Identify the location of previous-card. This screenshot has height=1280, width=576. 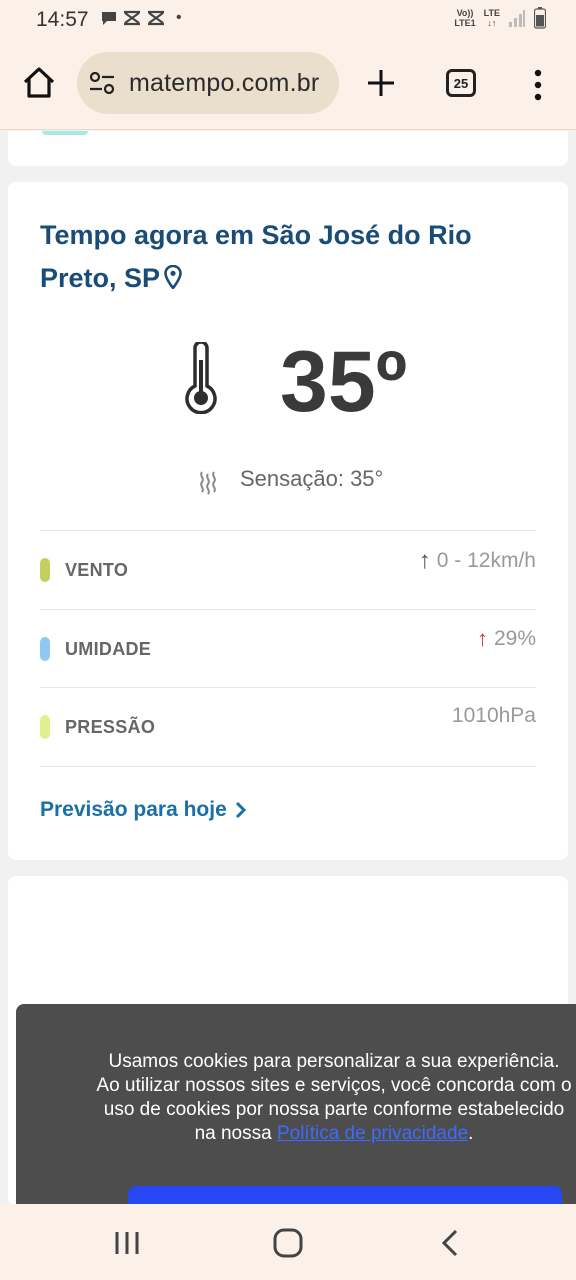
(288, 148).